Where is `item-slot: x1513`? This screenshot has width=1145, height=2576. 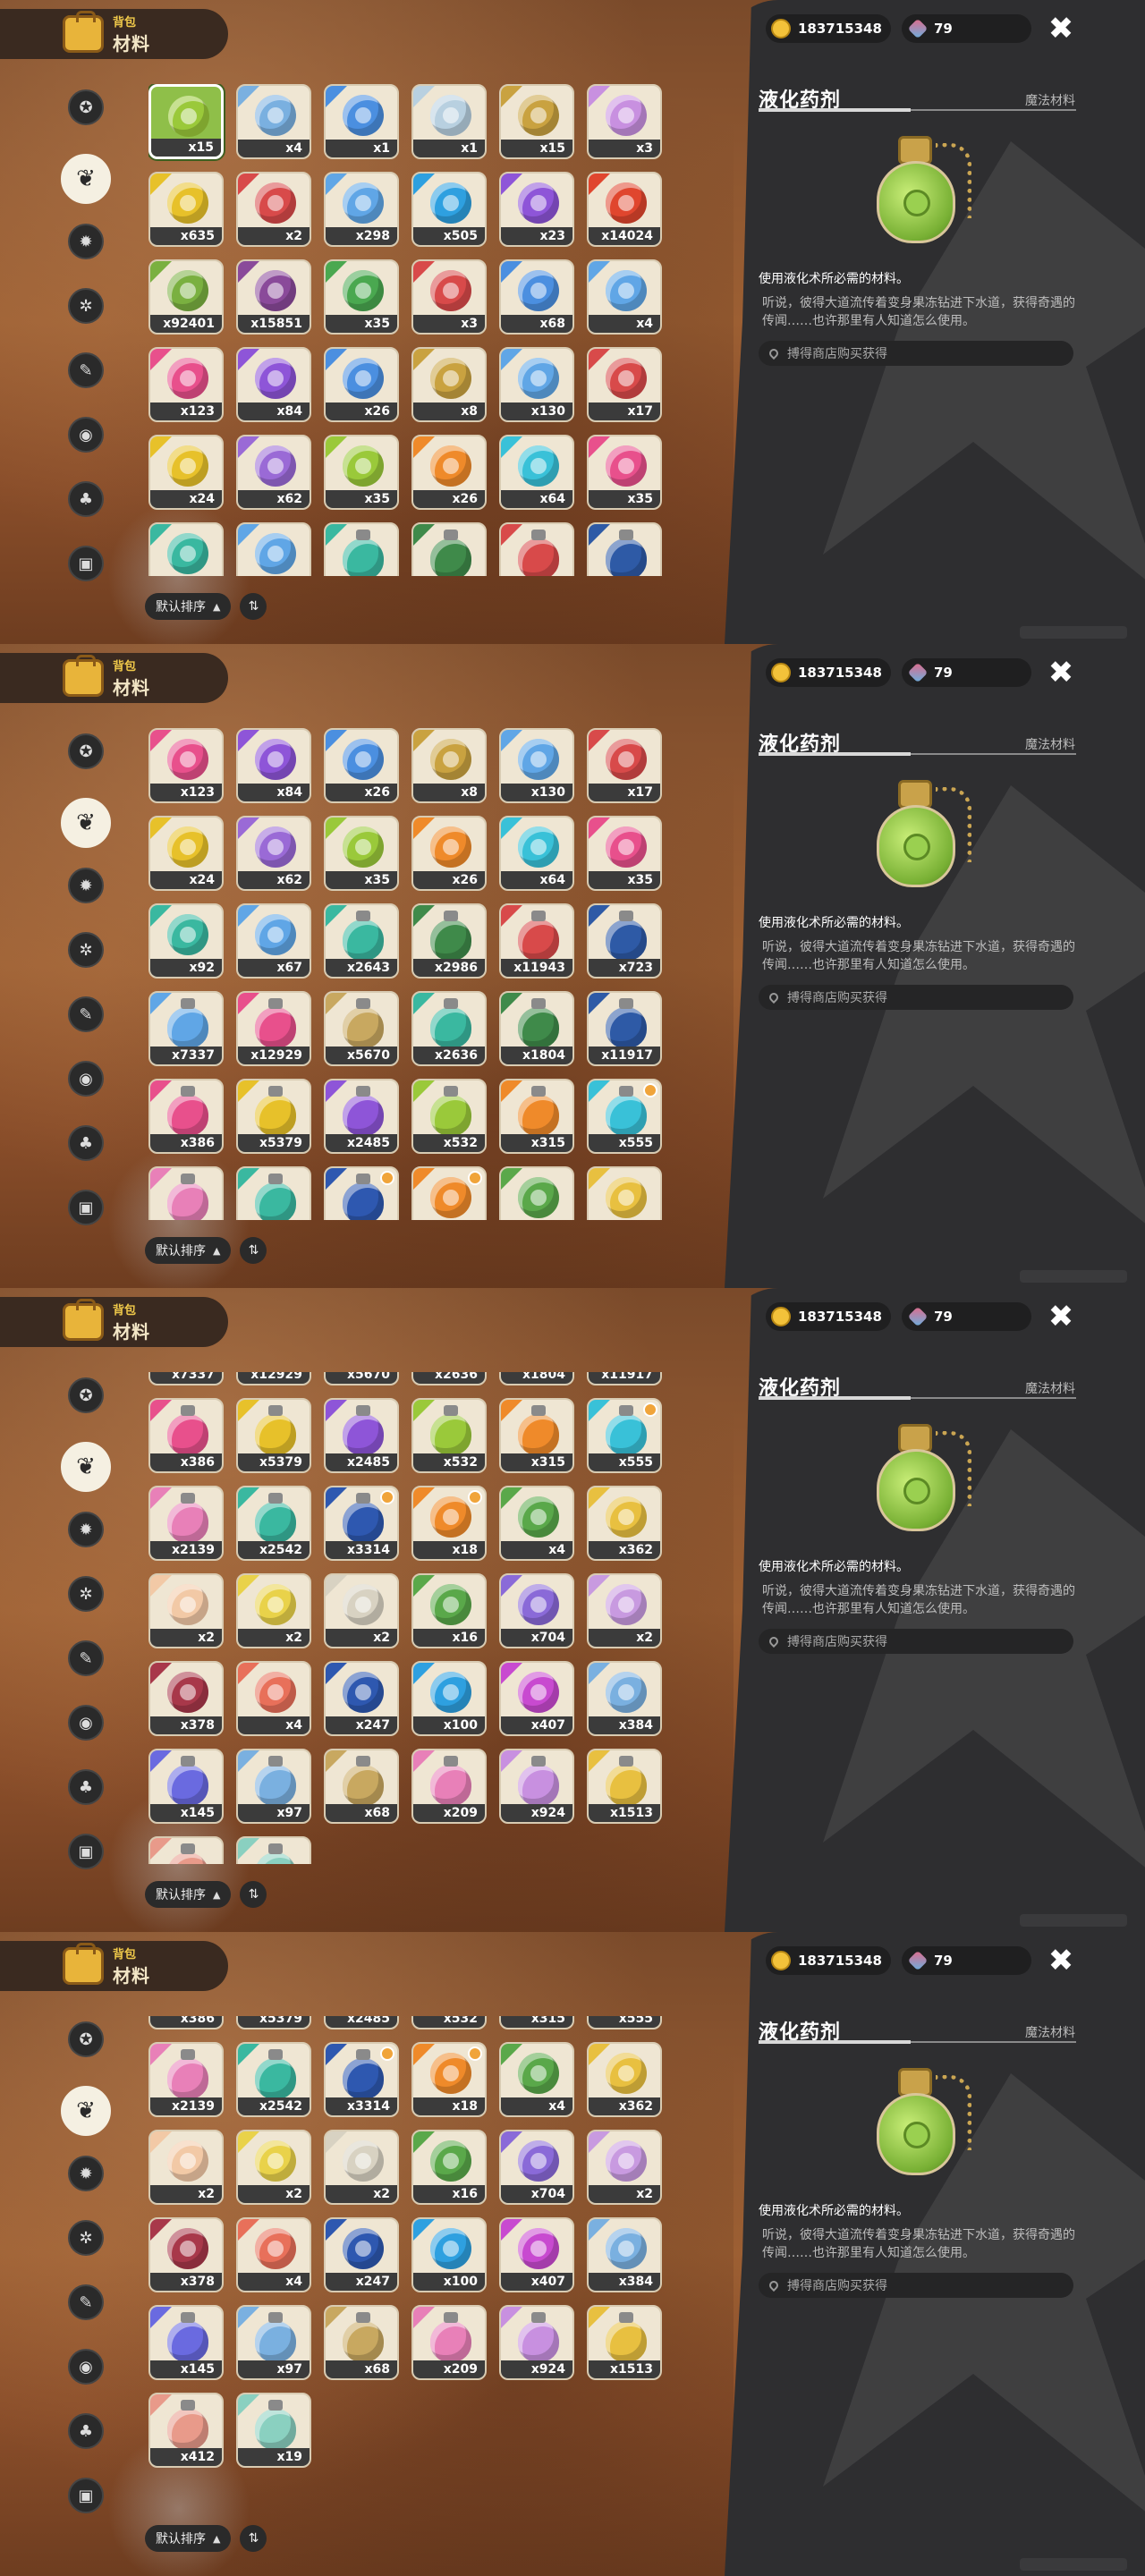 item-slot: x1513 is located at coordinates (624, 2343).